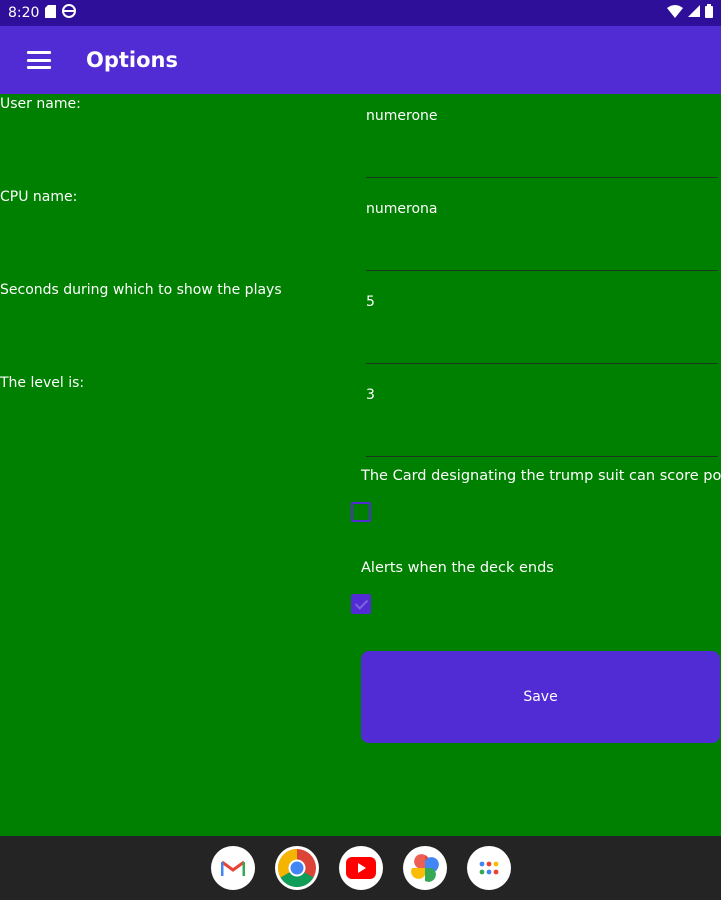  I want to click on status-time: 8:20, so click(24, 13).